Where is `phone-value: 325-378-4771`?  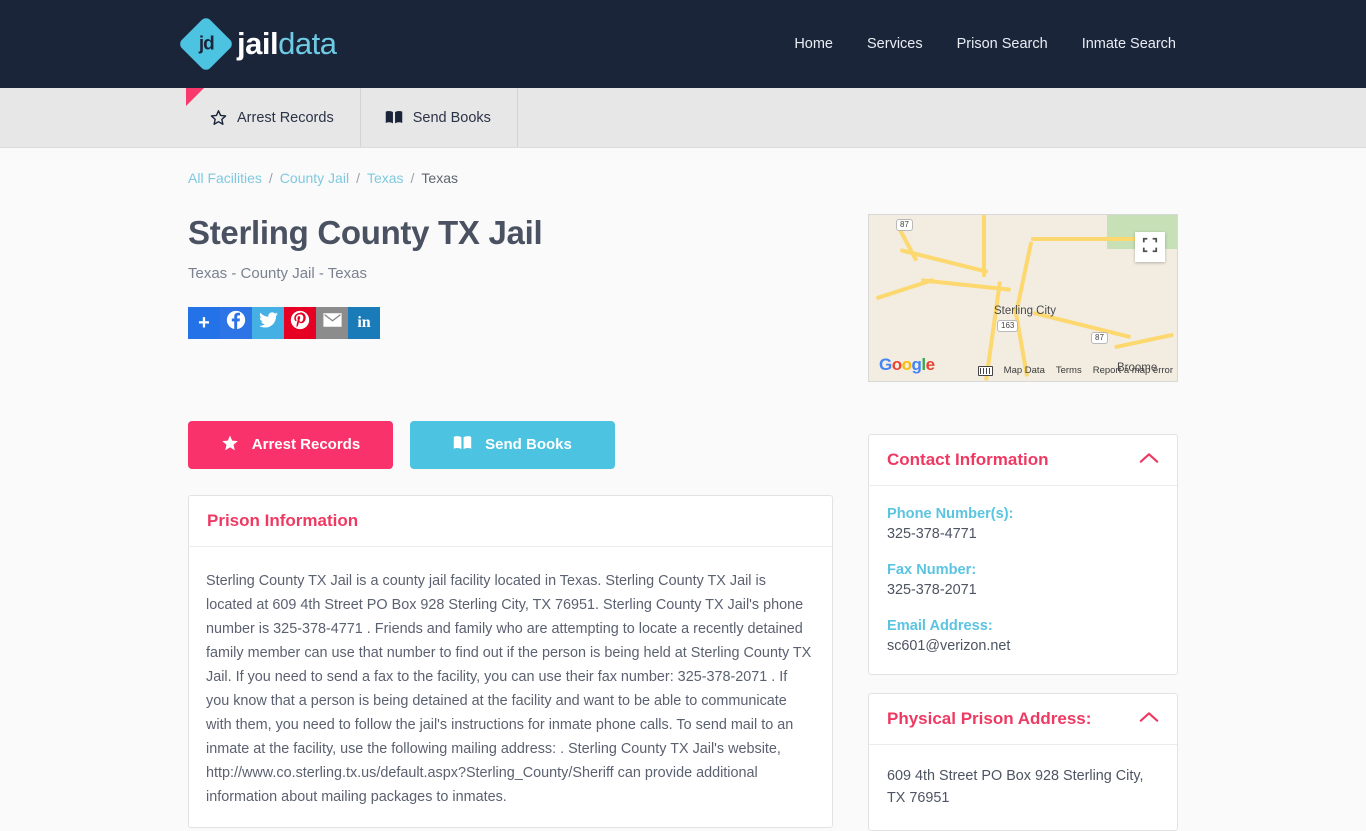
phone-value: 325-378-4771 is located at coordinates (932, 534).